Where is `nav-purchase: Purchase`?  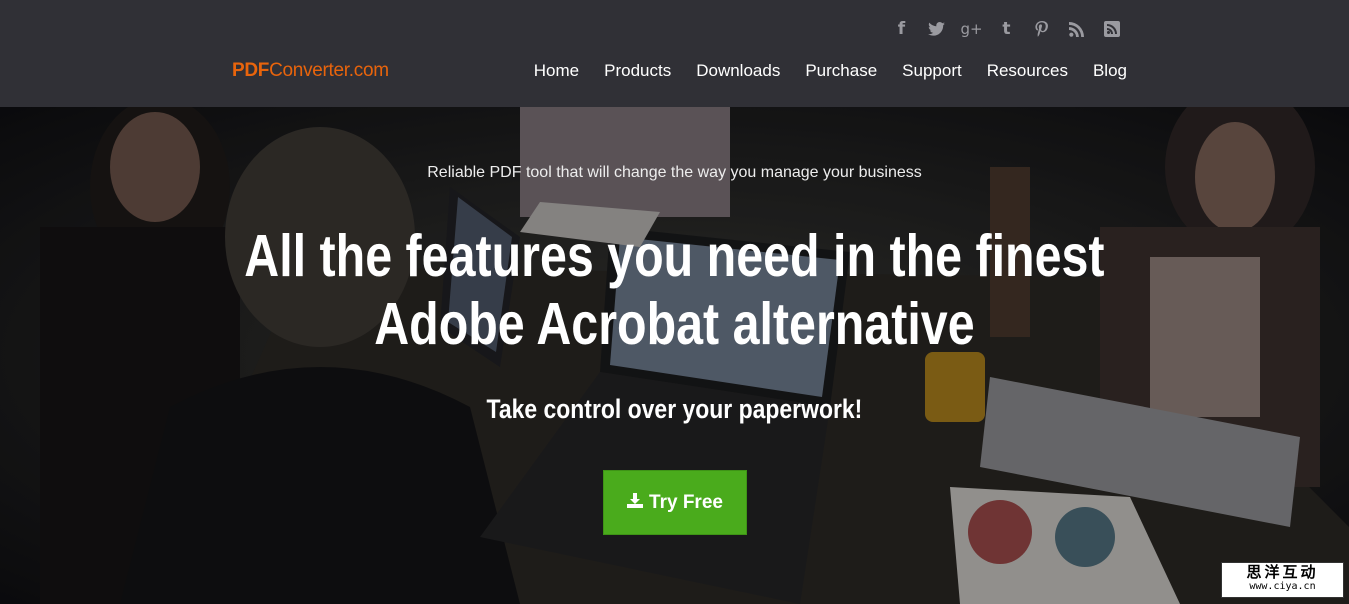 nav-purchase: Purchase is located at coordinates (841, 71).